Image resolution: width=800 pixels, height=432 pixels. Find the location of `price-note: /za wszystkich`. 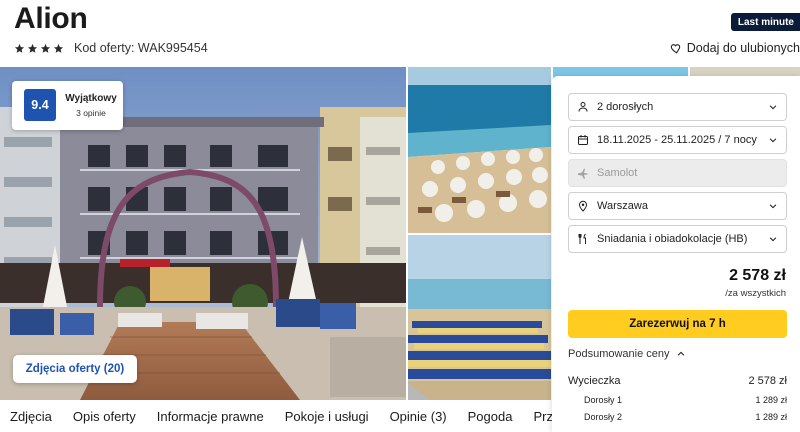

price-note: /za wszystkich is located at coordinates (755, 293).